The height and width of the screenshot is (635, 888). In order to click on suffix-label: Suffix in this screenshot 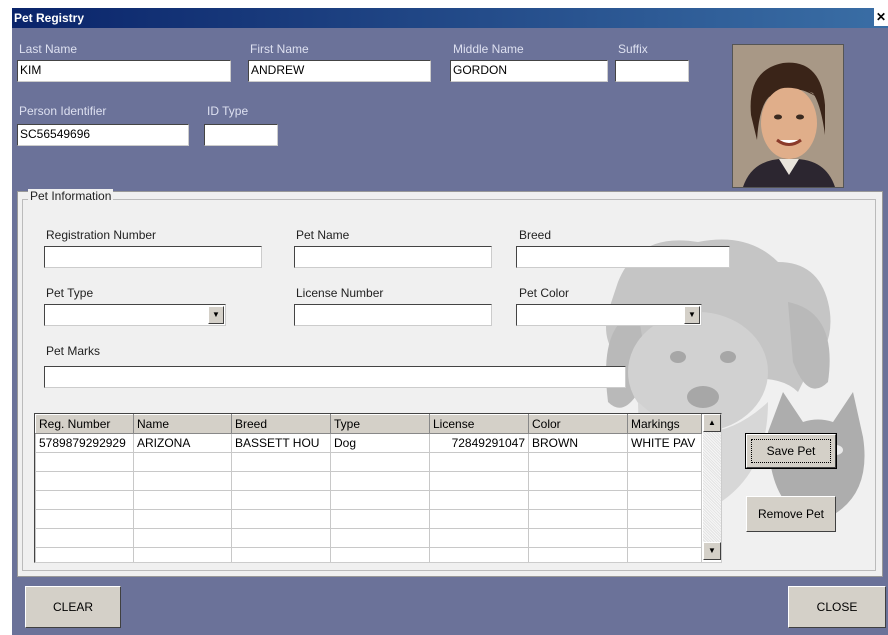, I will do `click(633, 49)`.